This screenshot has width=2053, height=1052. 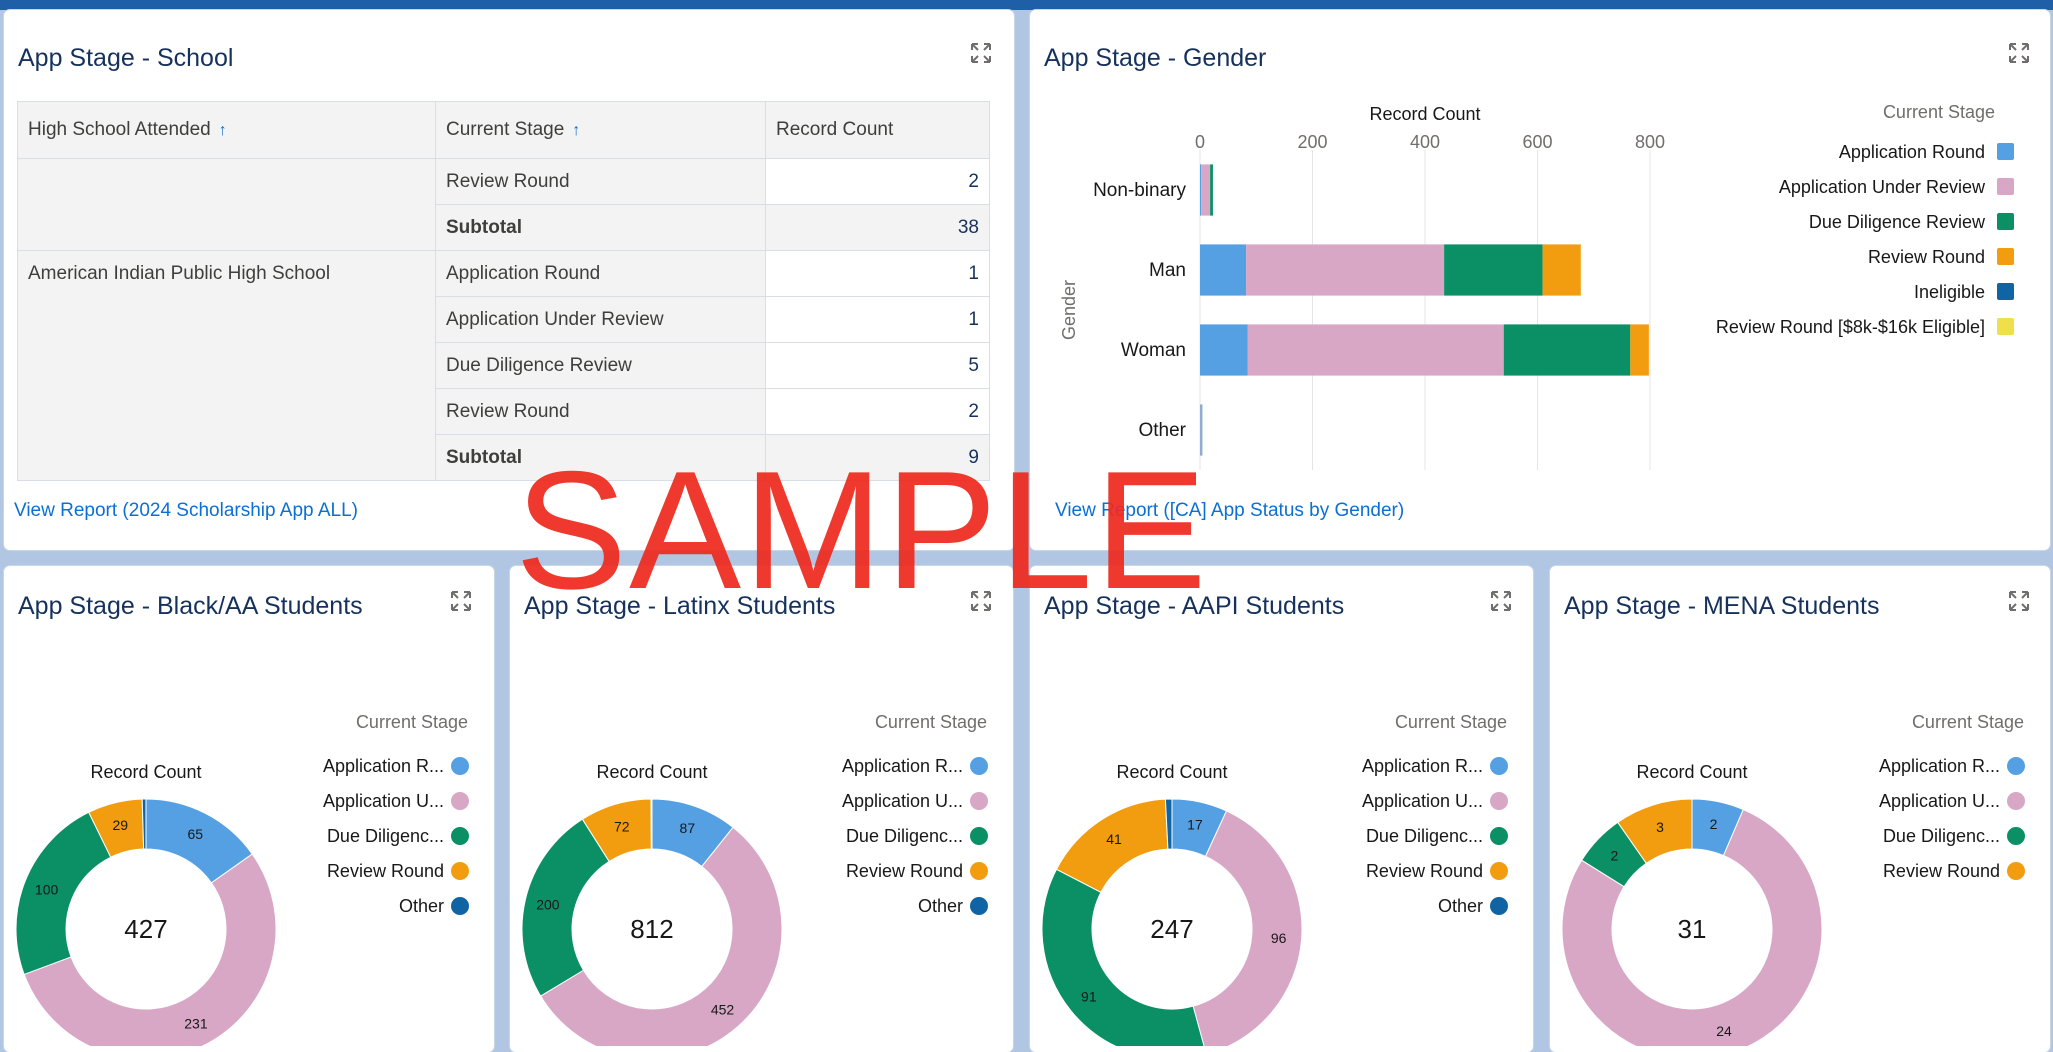 What do you see at coordinates (1162, 430) in the screenshot?
I see `y-tick-label: Other` at bounding box center [1162, 430].